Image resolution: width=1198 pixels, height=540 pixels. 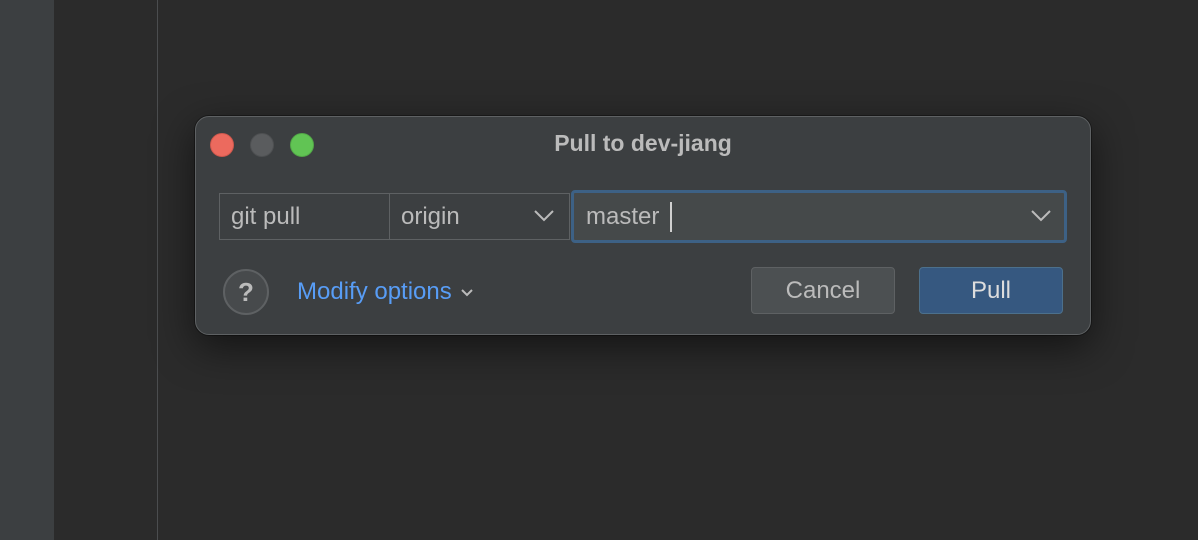 What do you see at coordinates (27, 270) in the screenshot?
I see `left-tool-strip` at bounding box center [27, 270].